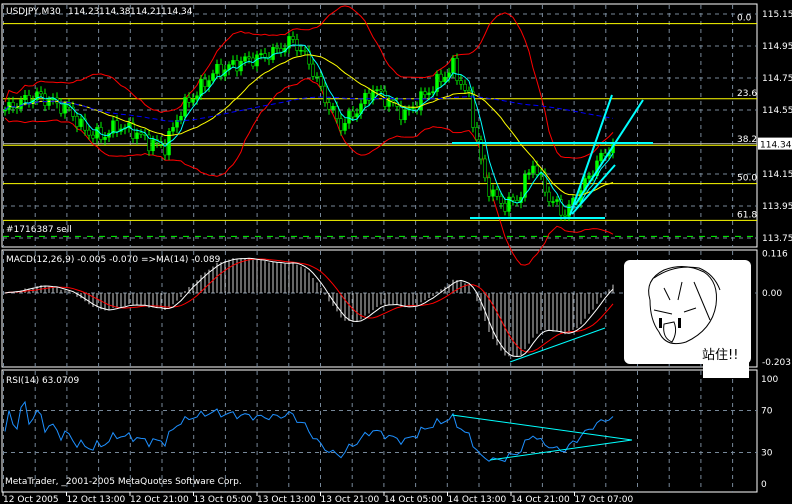 Image resolution: width=792 pixels, height=504 pixels. What do you see at coordinates (42, 381) in the screenshot?
I see `rsi-label: RSI(14) 63.0709` at bounding box center [42, 381].